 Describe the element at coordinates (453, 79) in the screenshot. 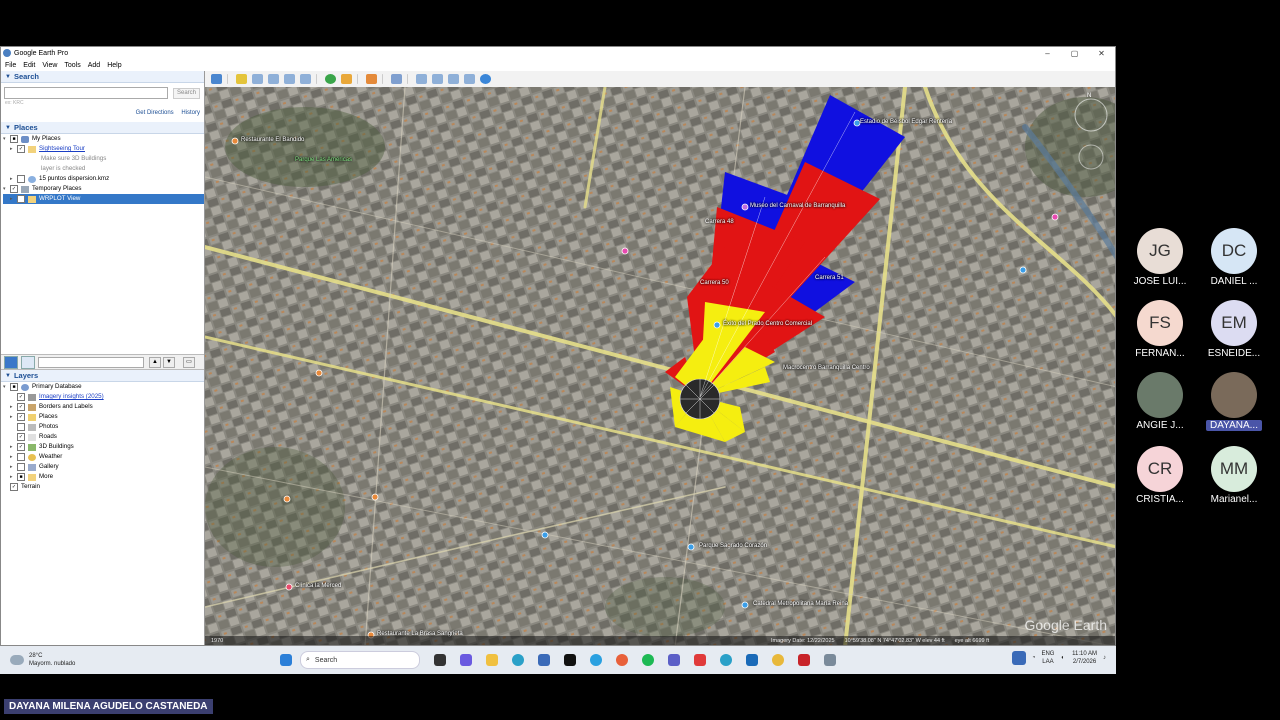

I see `save-image-icon` at that location.